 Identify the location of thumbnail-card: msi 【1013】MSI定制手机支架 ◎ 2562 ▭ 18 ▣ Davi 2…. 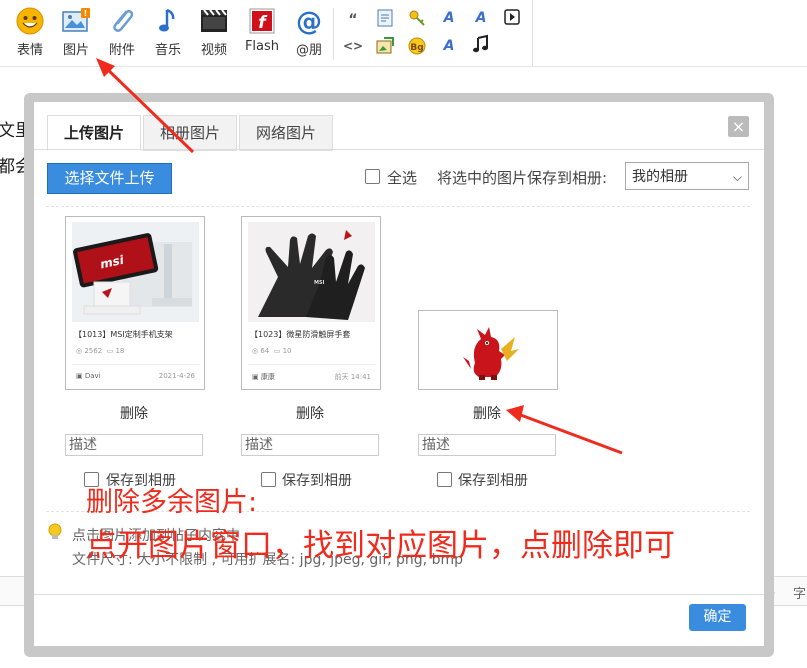
(135, 304).